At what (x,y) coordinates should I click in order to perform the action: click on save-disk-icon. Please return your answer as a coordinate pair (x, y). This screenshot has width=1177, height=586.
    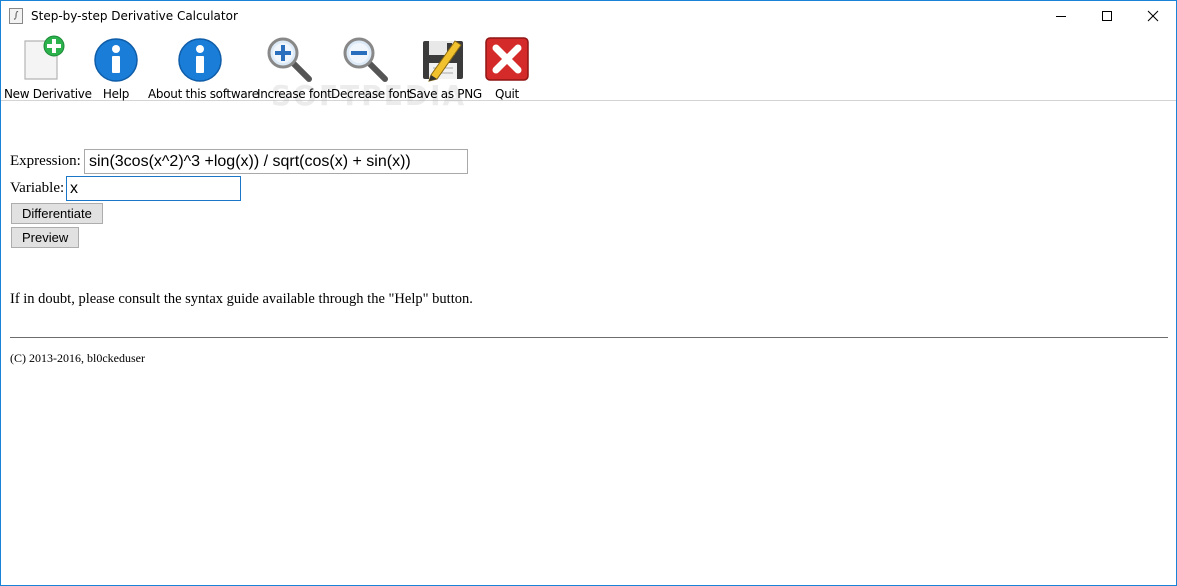
    Looking at the image, I should click on (443, 61).